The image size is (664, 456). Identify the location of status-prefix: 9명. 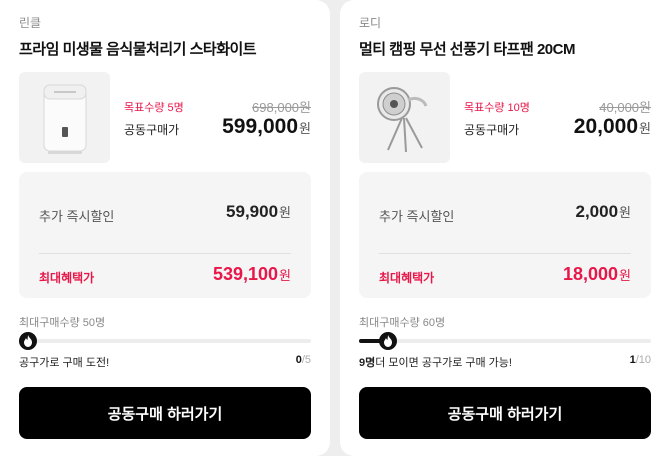
(367, 363).